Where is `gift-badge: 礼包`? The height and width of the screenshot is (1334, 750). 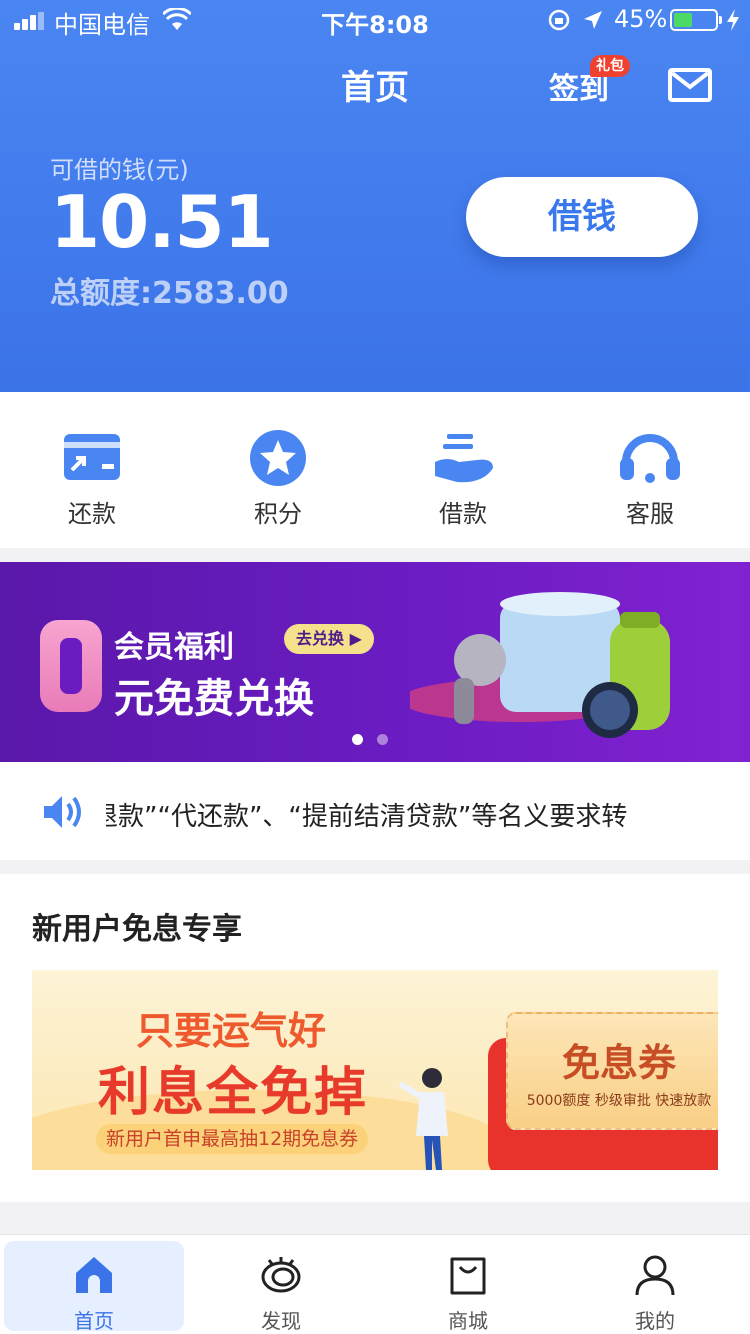 gift-badge: 礼包 is located at coordinates (610, 66).